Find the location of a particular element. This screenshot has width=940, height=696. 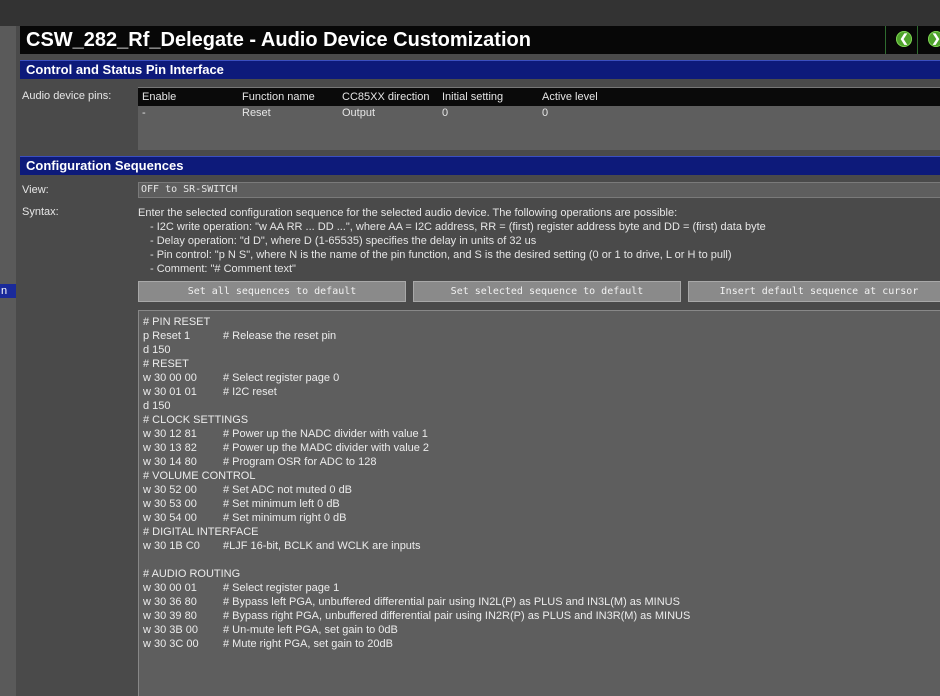

sequence-code: w 30 3B 00 is located at coordinates (171, 630).